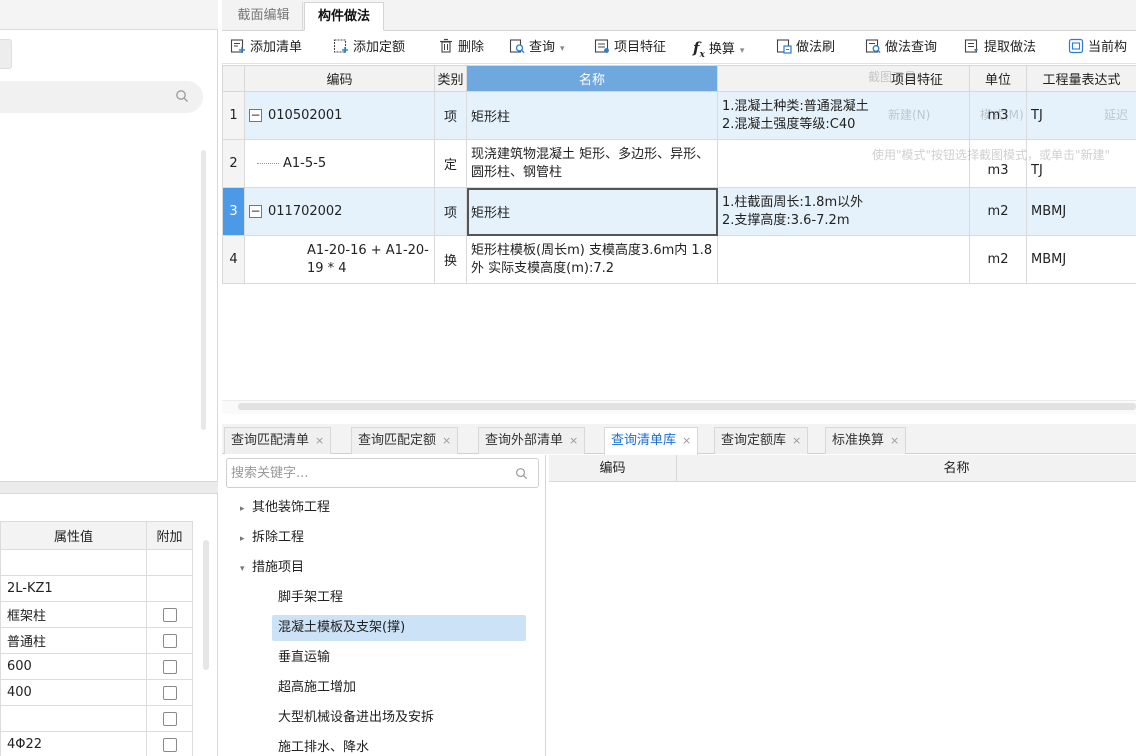 This screenshot has width=1136, height=756. I want to click on property-row: 4Φ22, so click(96, 743).